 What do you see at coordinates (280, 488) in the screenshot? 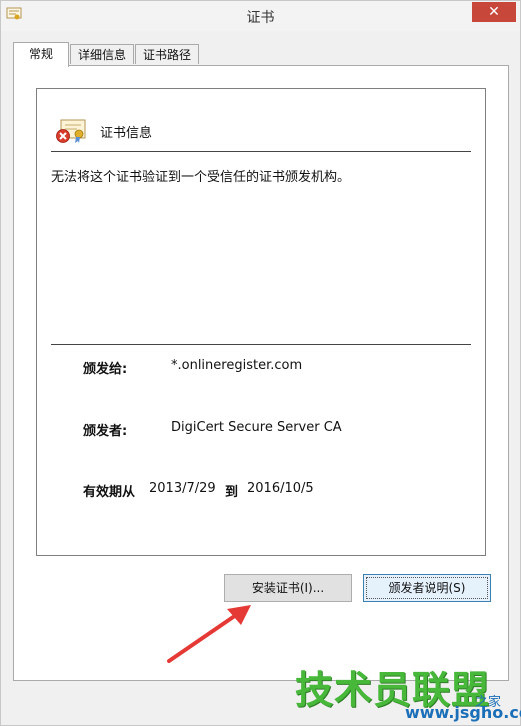
I see `validity-to-value: 2016/10/5` at bounding box center [280, 488].